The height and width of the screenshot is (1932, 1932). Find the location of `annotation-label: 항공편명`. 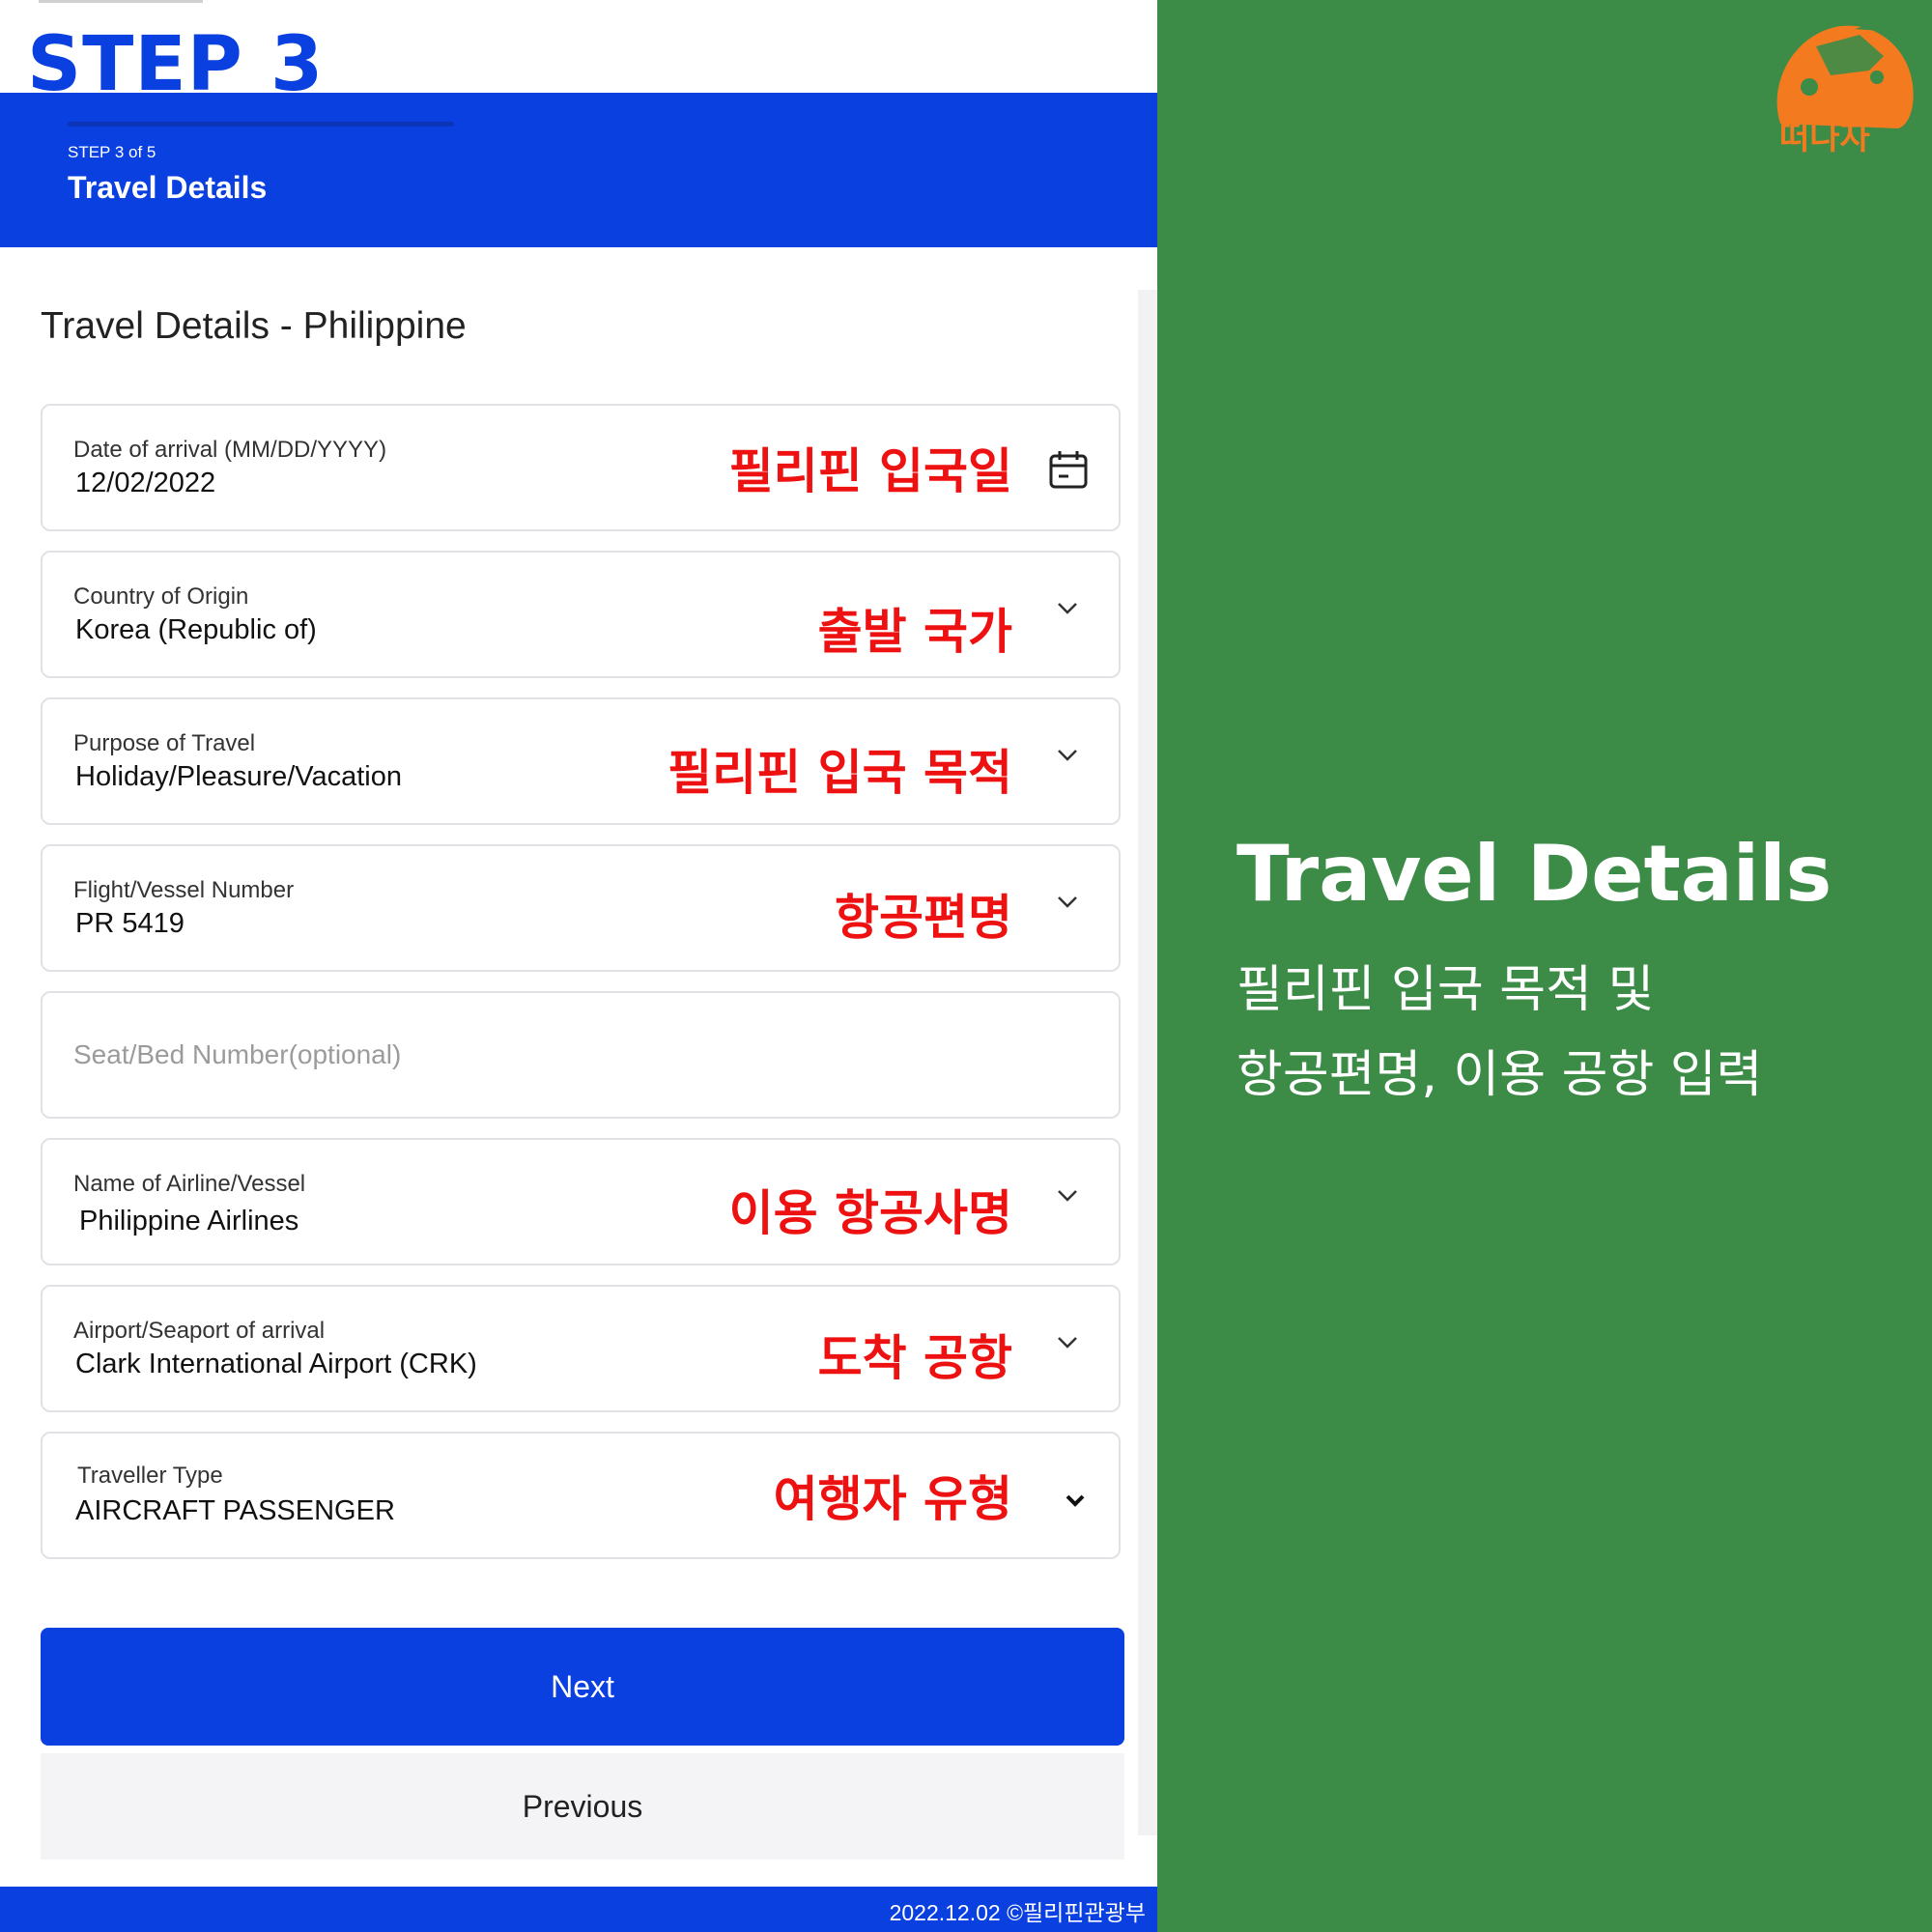

annotation-label: 항공편명 is located at coordinates (923, 918).